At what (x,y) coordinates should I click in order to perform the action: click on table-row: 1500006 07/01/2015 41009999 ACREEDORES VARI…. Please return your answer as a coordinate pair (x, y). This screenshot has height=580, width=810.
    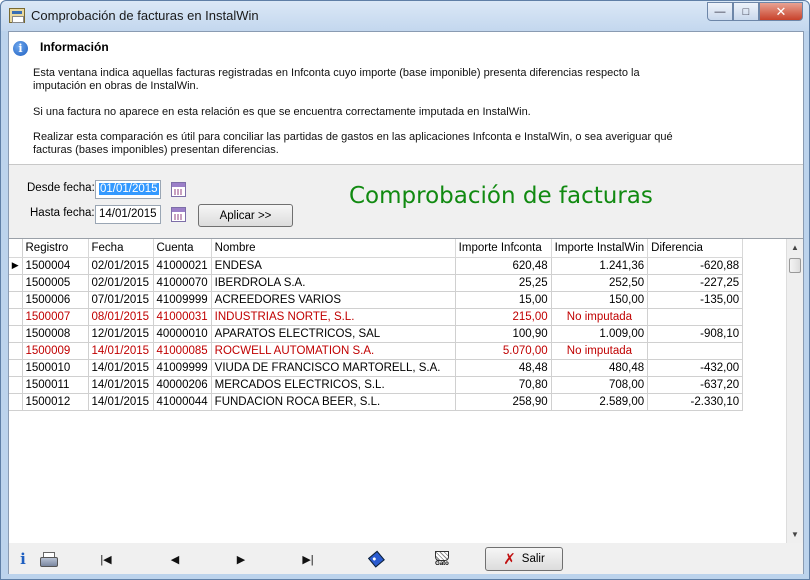
    Looking at the image, I should click on (376, 300).